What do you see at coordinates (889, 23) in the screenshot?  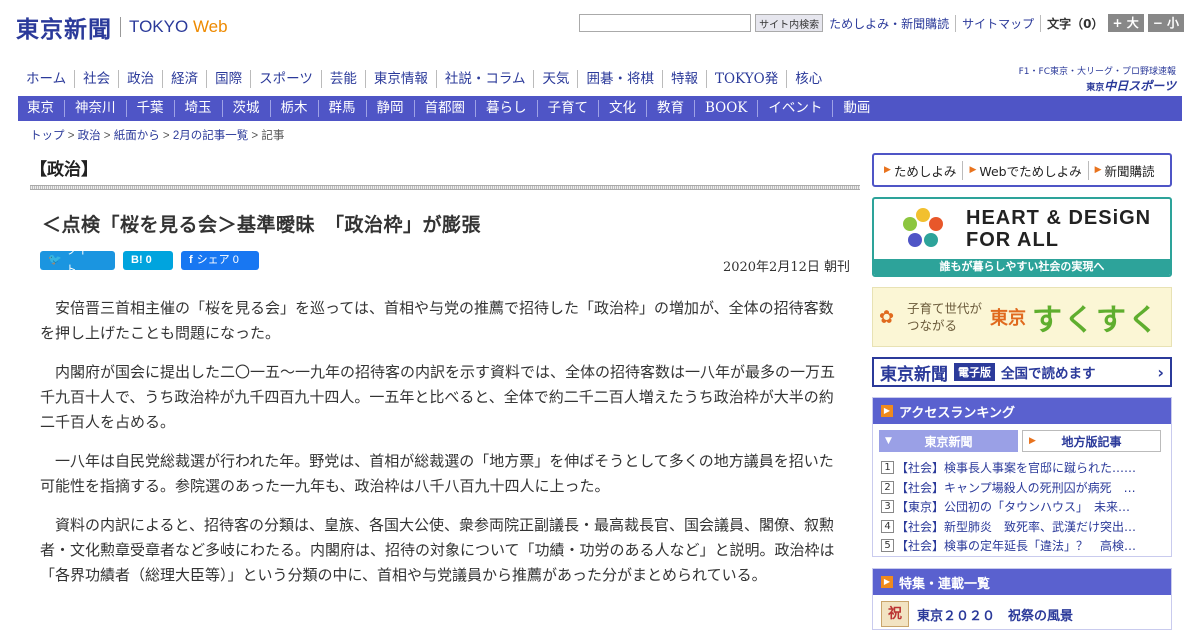 I see `util-link-subscribe: ためしよみ・新聞購読` at bounding box center [889, 23].